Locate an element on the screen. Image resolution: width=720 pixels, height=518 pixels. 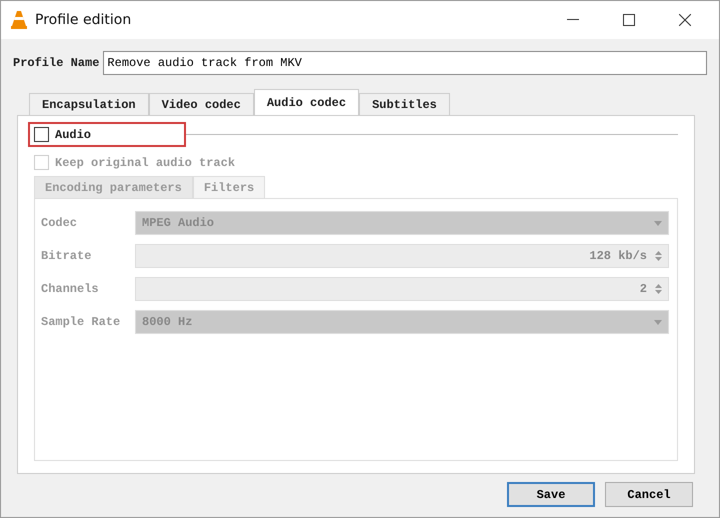
field-label: Sample Rate is located at coordinates (81, 322).